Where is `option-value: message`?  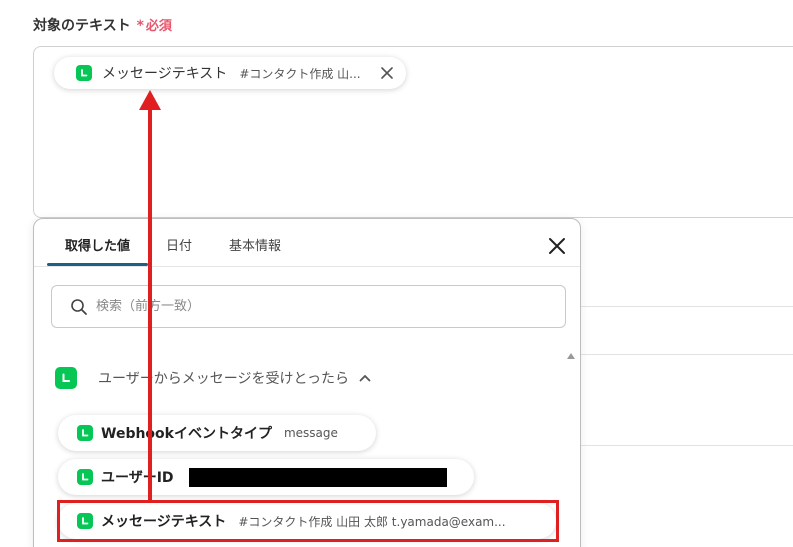
option-value: message is located at coordinates (310, 433).